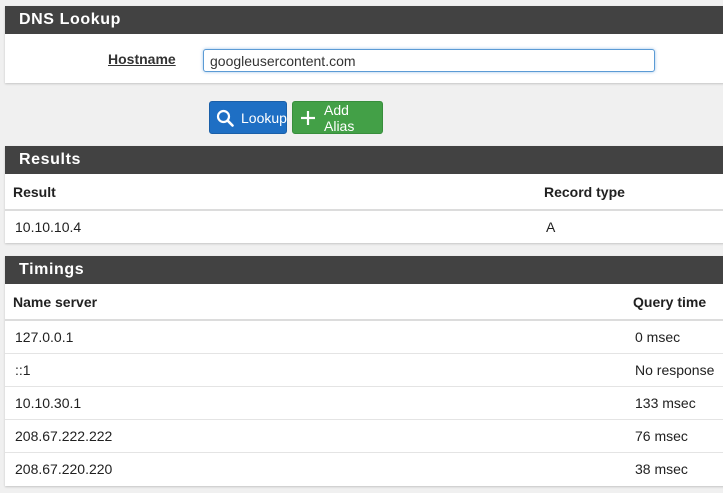 The image size is (723, 493). I want to click on query-time-column-header: Query time, so click(674, 302).